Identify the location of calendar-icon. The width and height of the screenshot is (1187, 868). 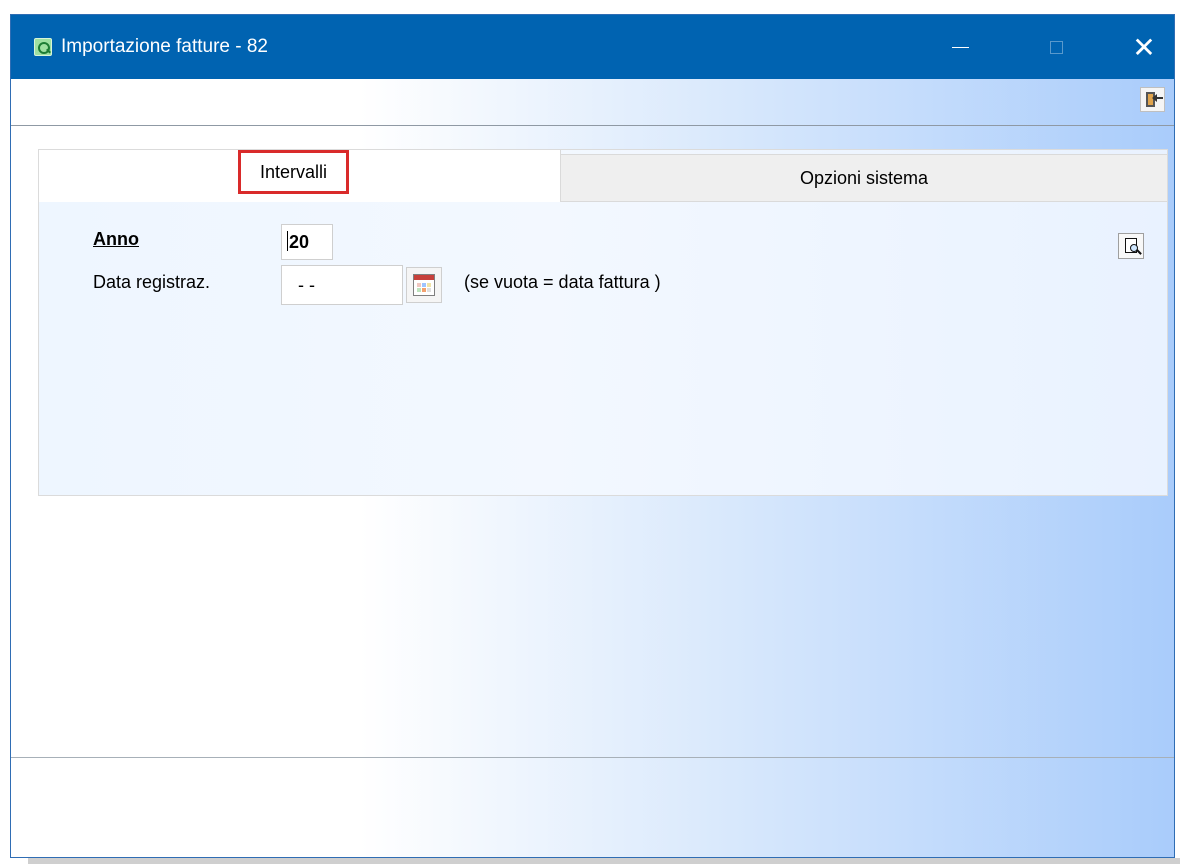
(424, 285).